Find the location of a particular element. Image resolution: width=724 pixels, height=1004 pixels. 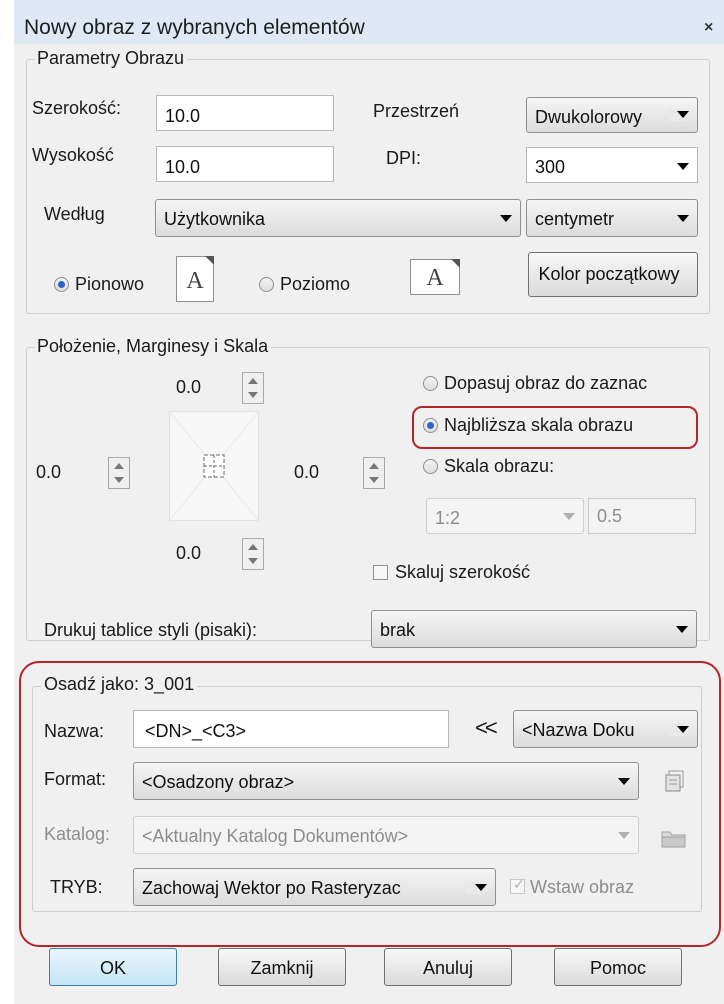

name-token-value: <Nazwa Doku is located at coordinates (578, 730).